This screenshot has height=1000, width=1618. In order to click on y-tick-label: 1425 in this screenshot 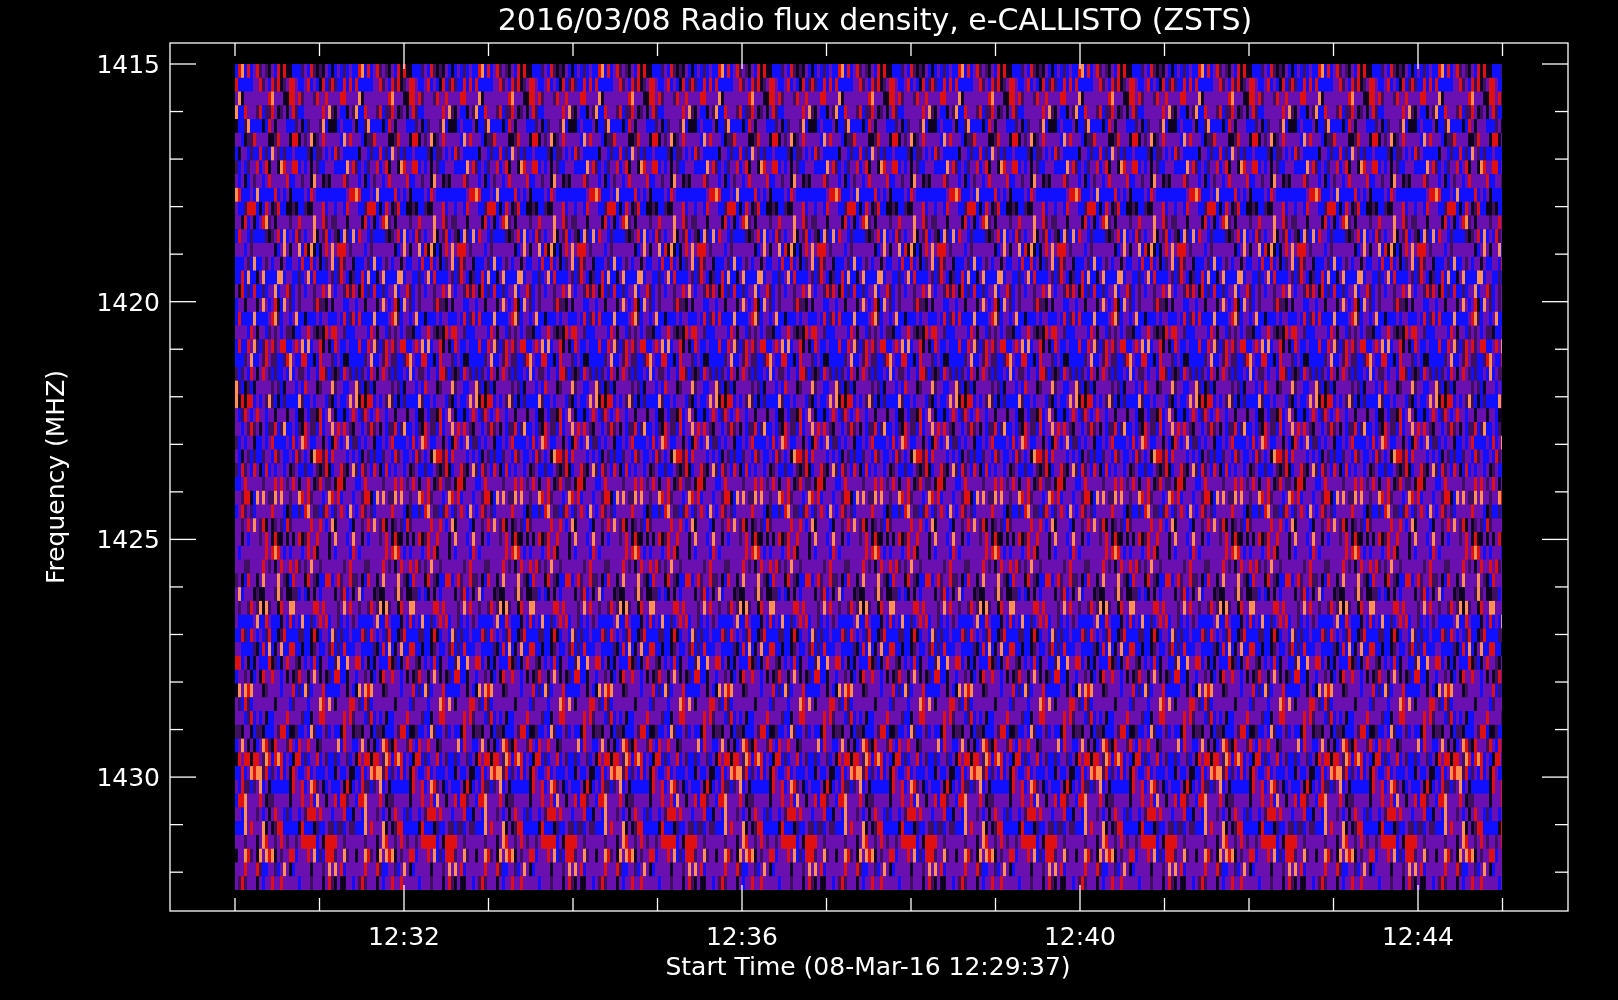, I will do `click(128, 540)`.